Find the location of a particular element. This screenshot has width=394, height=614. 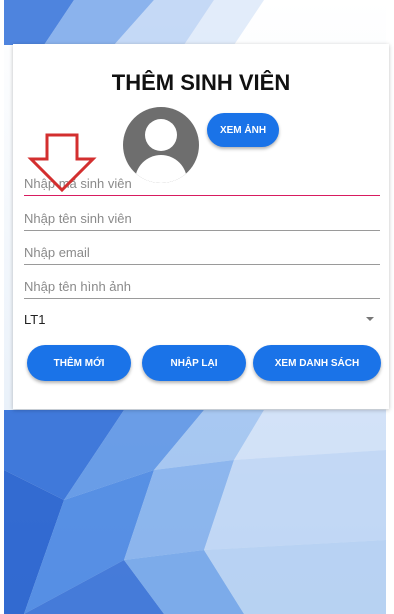

triangle-down-icon is located at coordinates (370, 319).